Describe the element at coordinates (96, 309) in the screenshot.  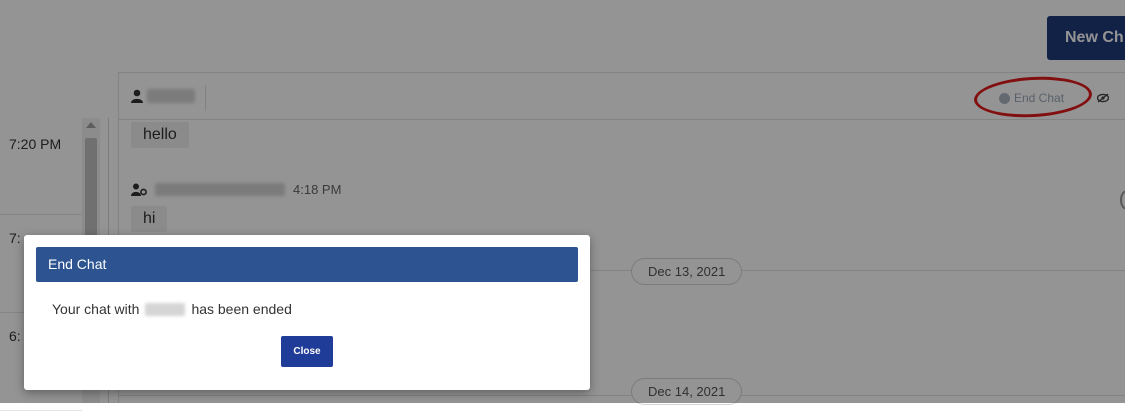
I see `dialog-message-prefix: Your chat with` at that location.